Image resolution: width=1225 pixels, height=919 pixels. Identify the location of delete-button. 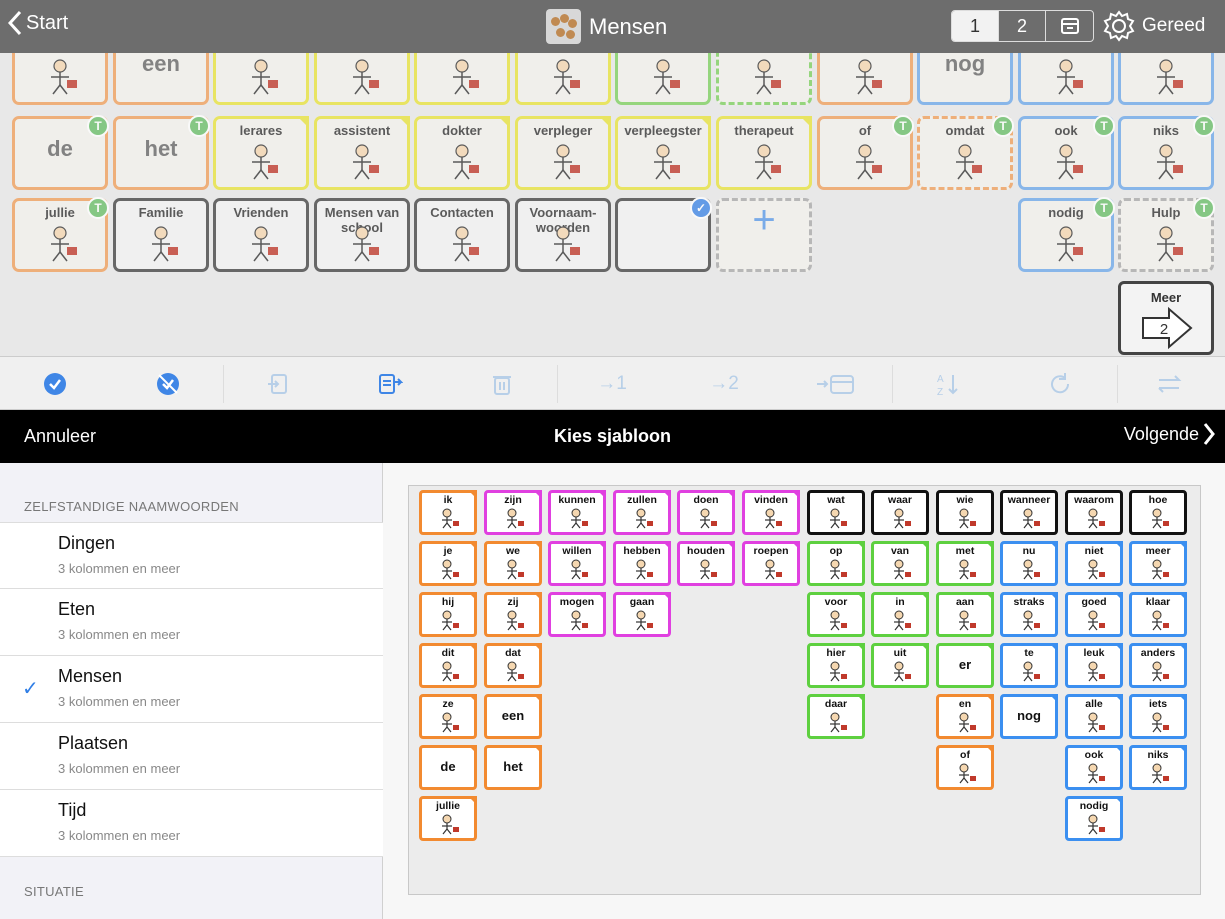
(502, 384).